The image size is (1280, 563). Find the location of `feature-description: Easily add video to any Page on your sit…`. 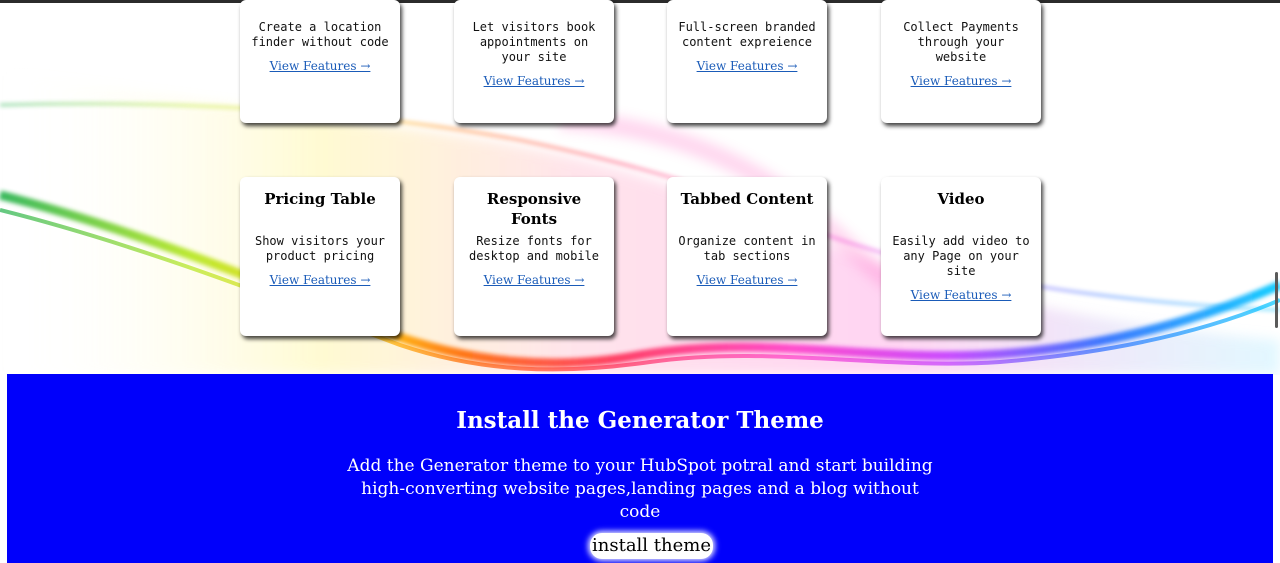

feature-description: Easily add video to any Page on your sit… is located at coordinates (961, 256).